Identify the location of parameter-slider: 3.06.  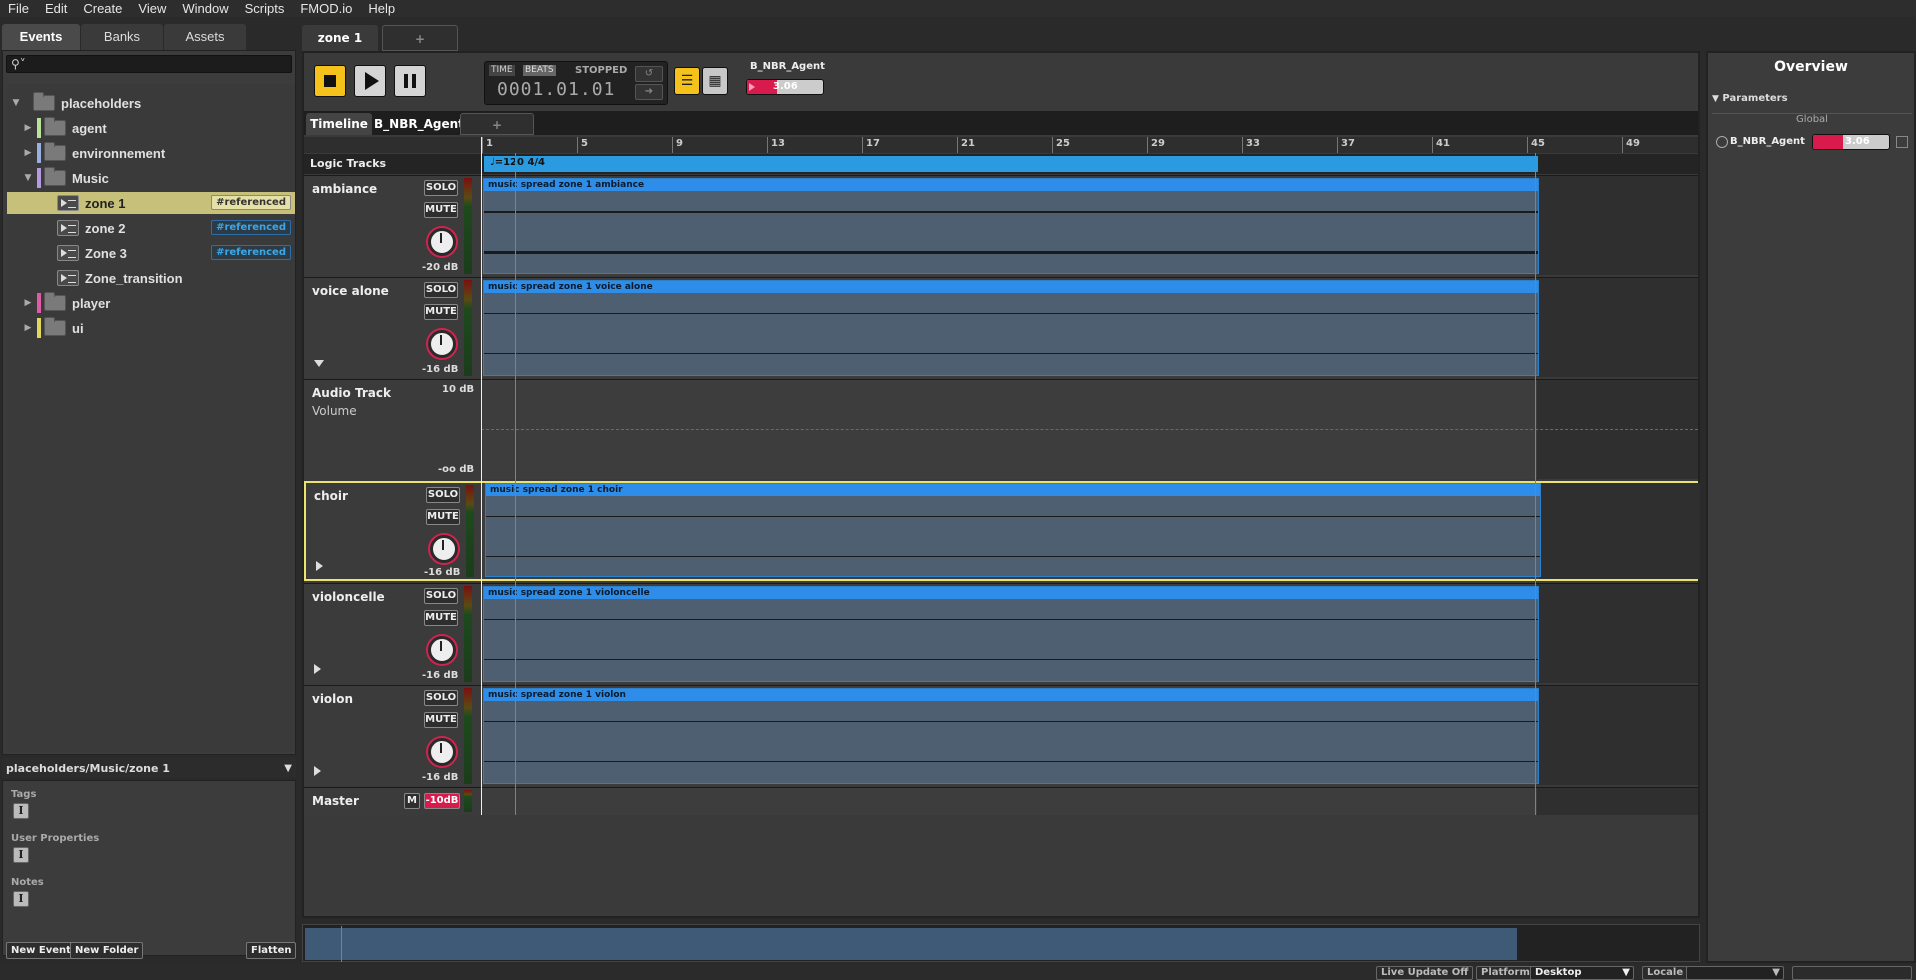
(785, 87).